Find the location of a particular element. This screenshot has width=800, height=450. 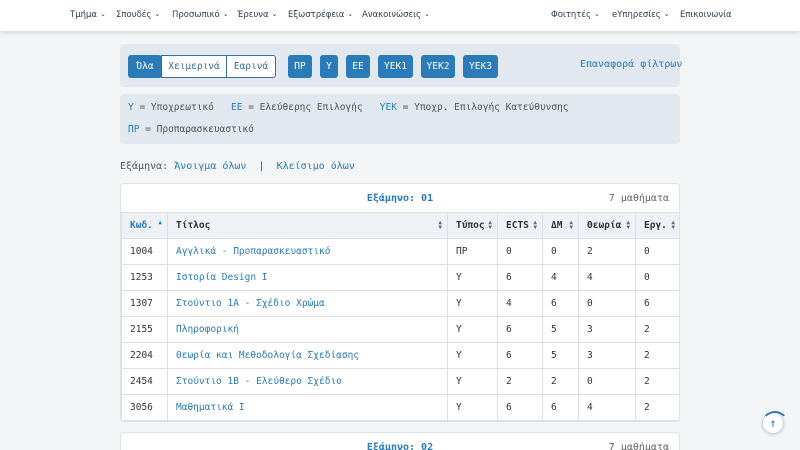

cell-ects: 2 is located at coordinates (520, 381).